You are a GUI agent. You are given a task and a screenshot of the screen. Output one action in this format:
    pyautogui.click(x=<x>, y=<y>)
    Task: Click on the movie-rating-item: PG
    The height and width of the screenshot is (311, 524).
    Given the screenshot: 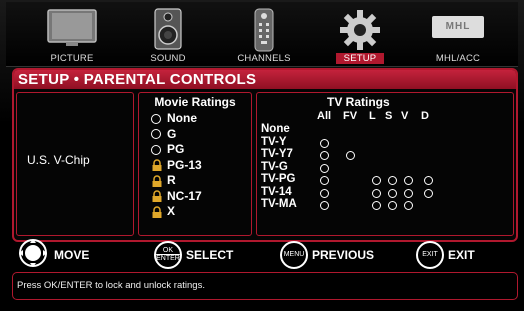 What is the action you would take?
    pyautogui.click(x=176, y=150)
    